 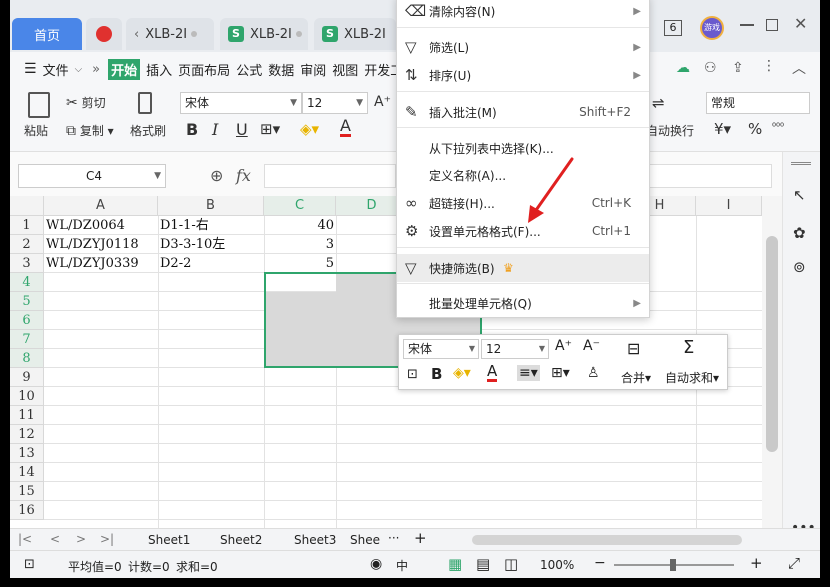 What do you see at coordinates (772, 344) in the screenshot?
I see `scrollbar-thumb` at bounding box center [772, 344].